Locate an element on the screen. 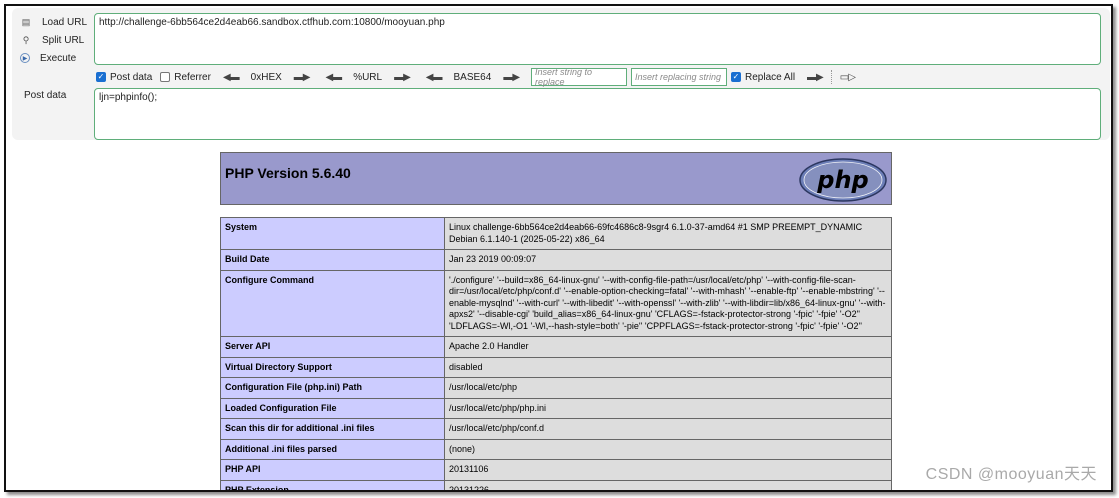 This screenshot has width=1119, height=498. split-url-button: ⚲ Split URL is located at coordinates (52, 40).